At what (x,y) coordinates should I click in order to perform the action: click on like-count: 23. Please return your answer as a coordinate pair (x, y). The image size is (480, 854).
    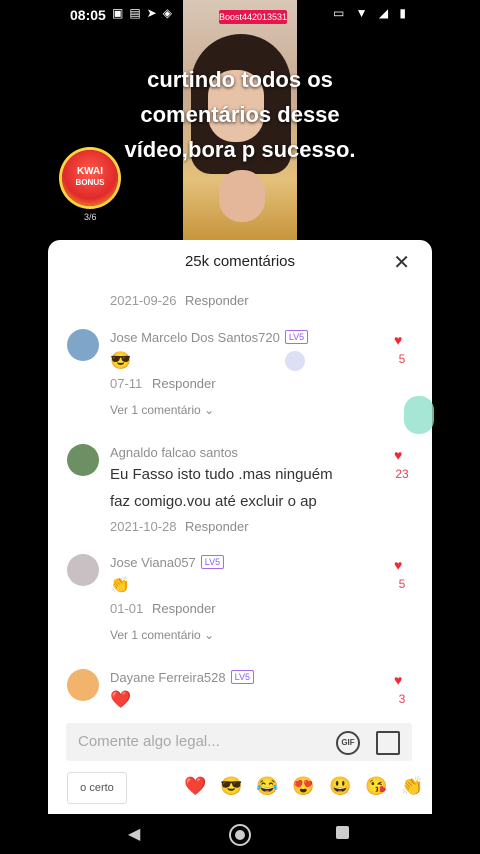
    Looking at the image, I should click on (402, 474).